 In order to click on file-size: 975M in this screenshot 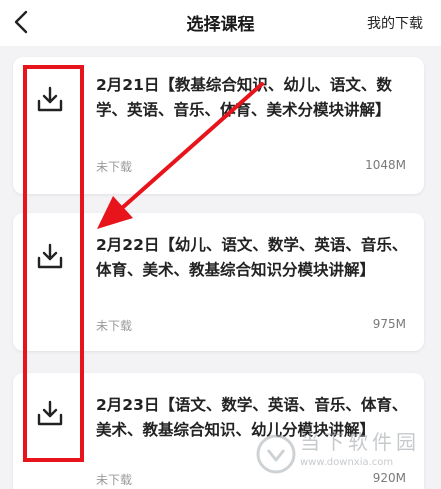, I will do `click(389, 324)`.